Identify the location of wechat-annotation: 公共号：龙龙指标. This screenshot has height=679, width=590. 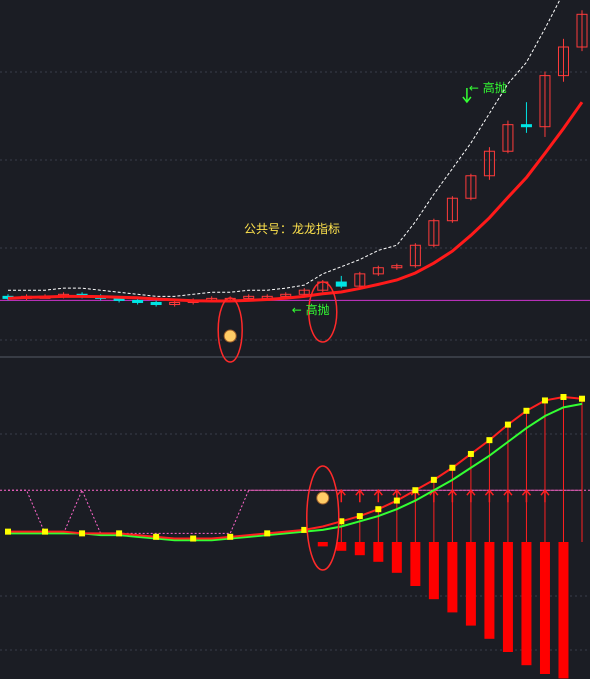
(292, 228).